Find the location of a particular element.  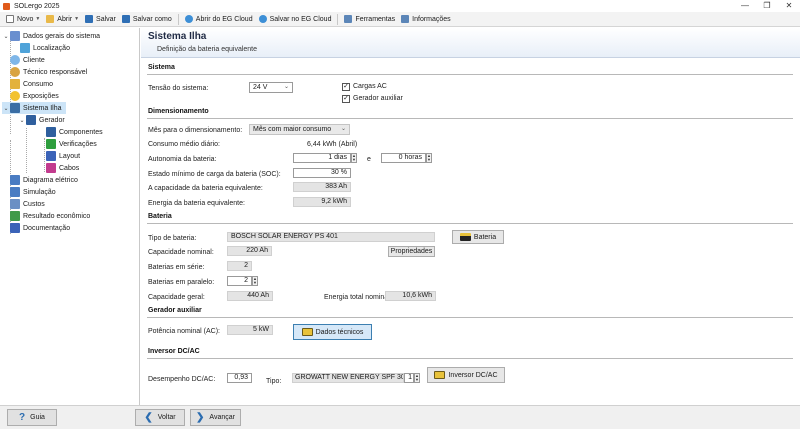

solar-panel-icon is located at coordinates (31, 120).